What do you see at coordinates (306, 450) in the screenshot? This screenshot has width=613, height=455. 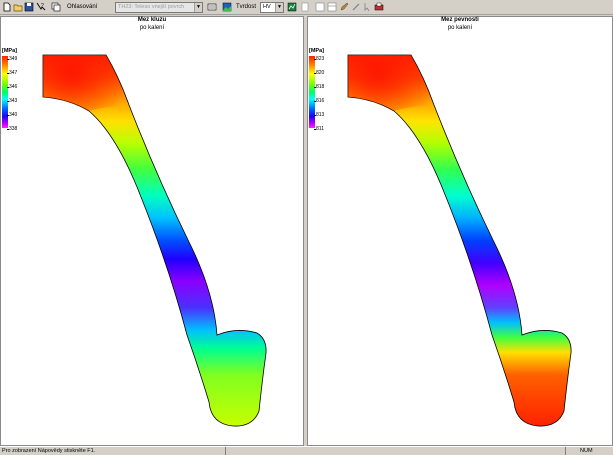 I see `status-bar: Pro zobrazení Nápovědy stiskněte F1. NUM` at bounding box center [306, 450].